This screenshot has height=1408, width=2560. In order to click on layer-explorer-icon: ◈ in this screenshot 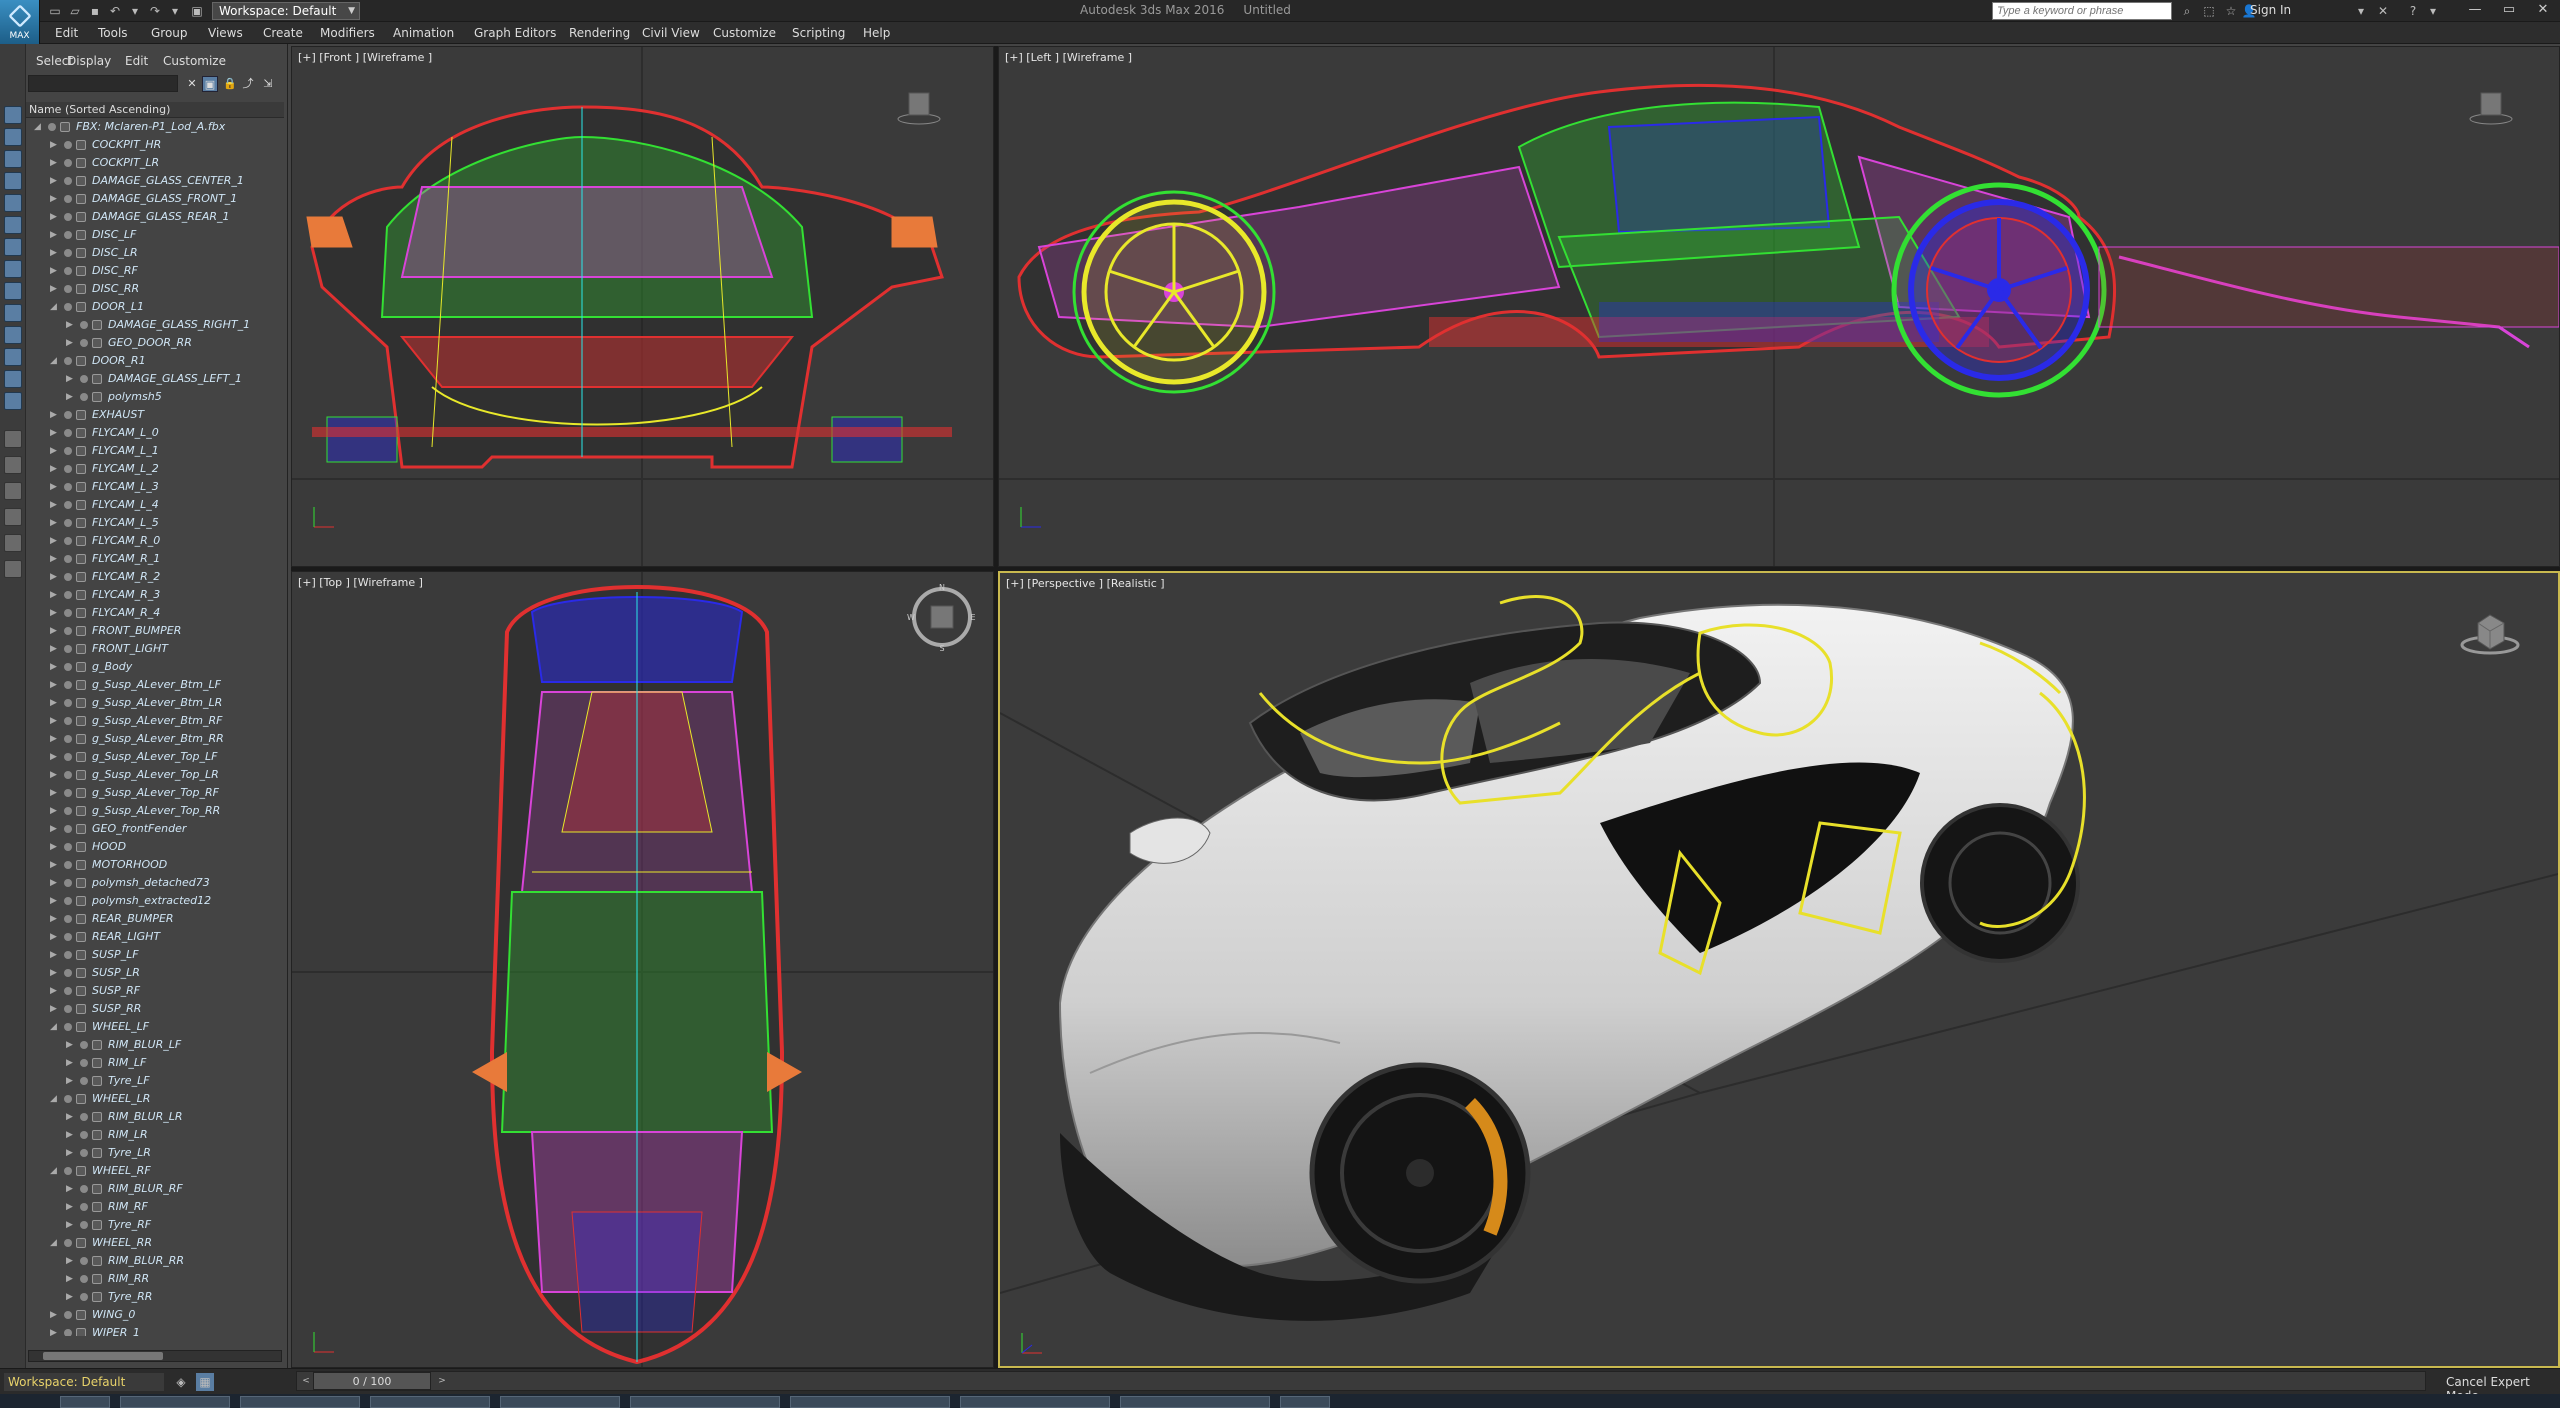, I will do `click(181, 1382)`.